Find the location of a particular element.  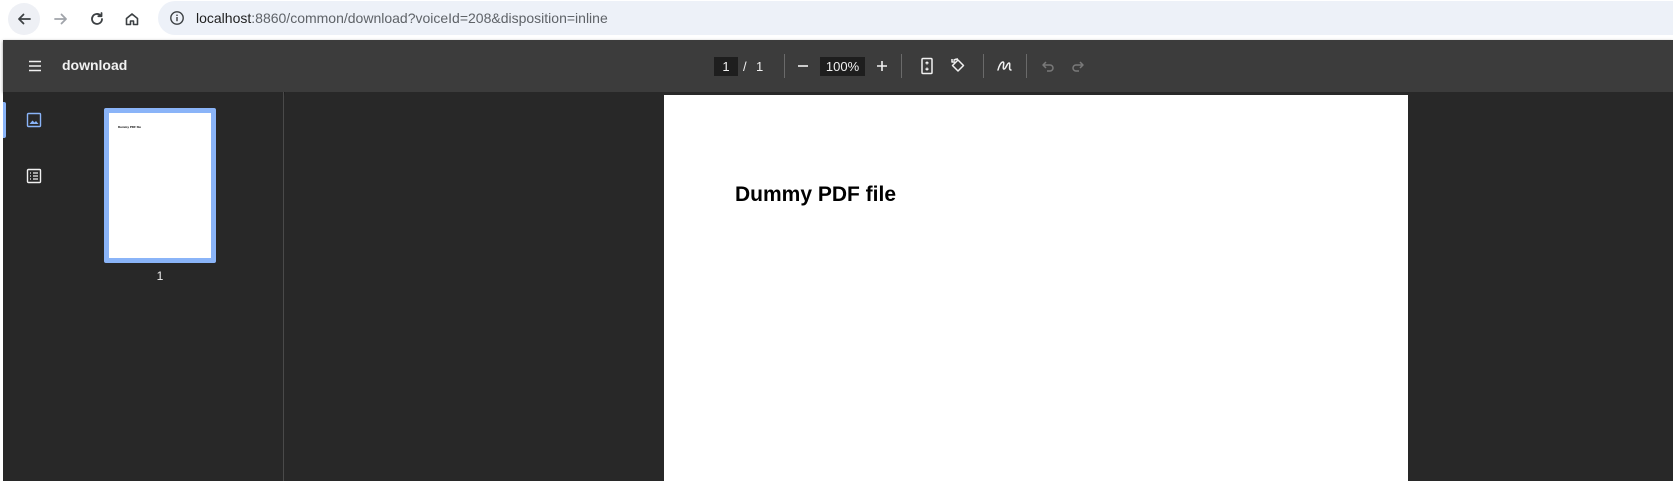

back-button is located at coordinates (24, 19).